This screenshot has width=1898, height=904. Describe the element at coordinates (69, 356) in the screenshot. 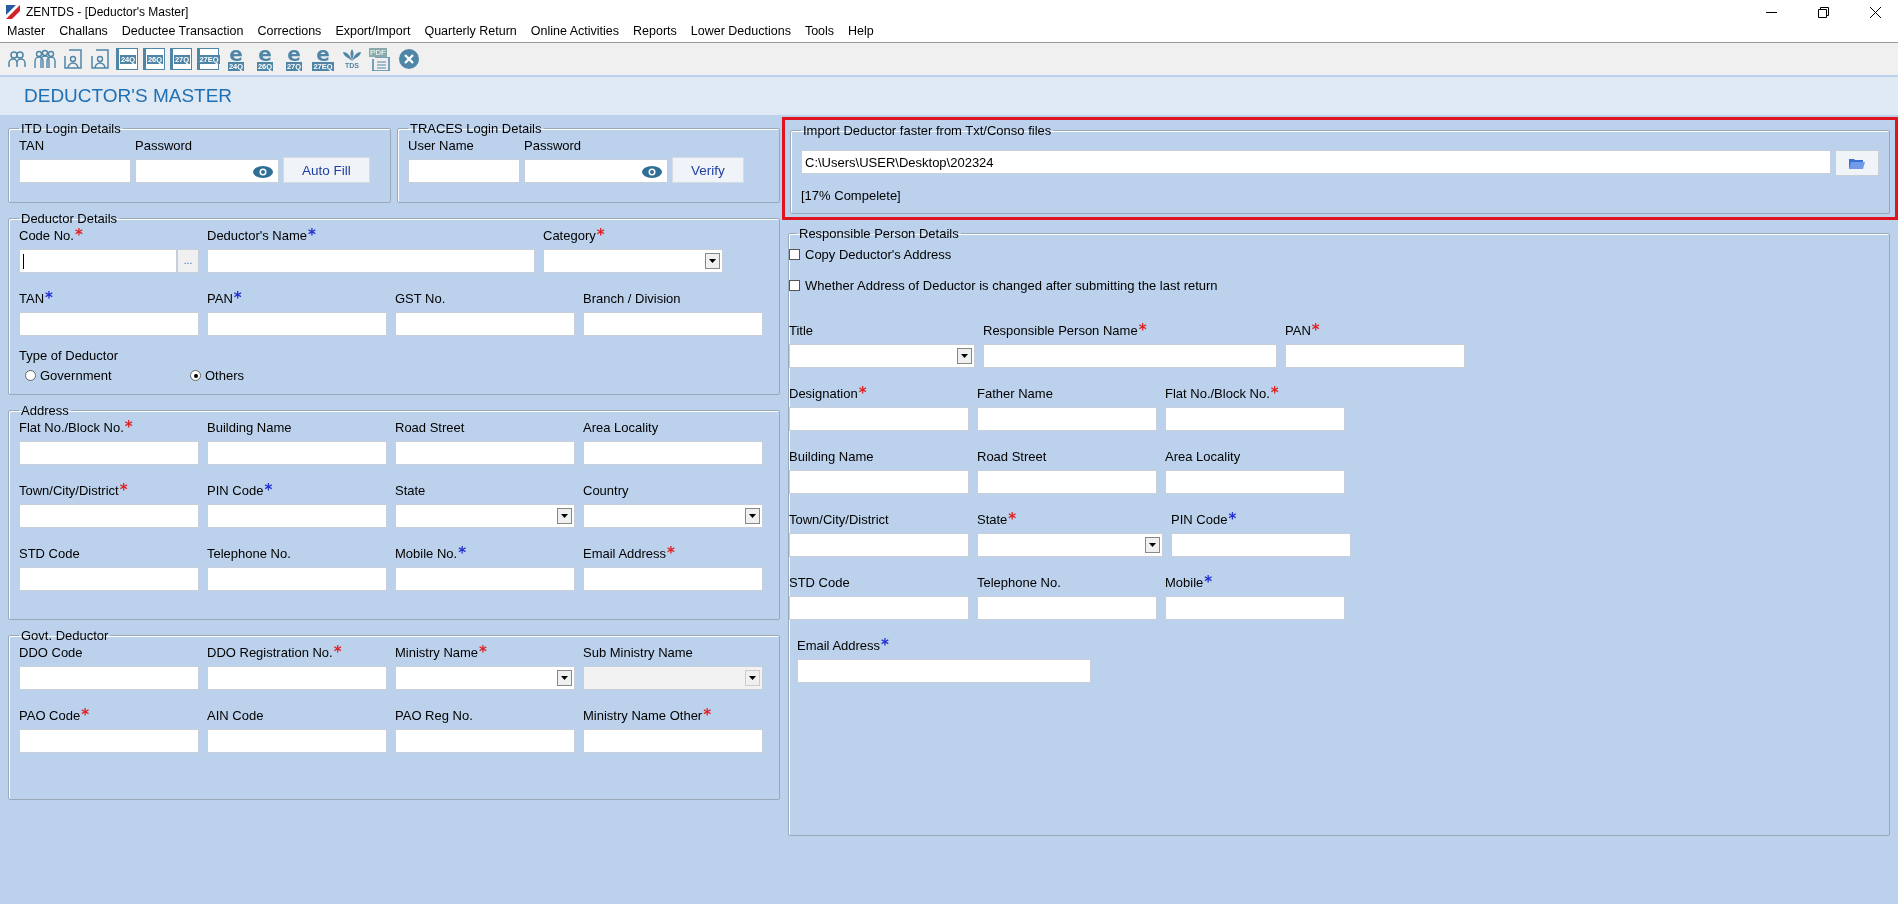

I see `field-label: Type of Deductor` at that location.